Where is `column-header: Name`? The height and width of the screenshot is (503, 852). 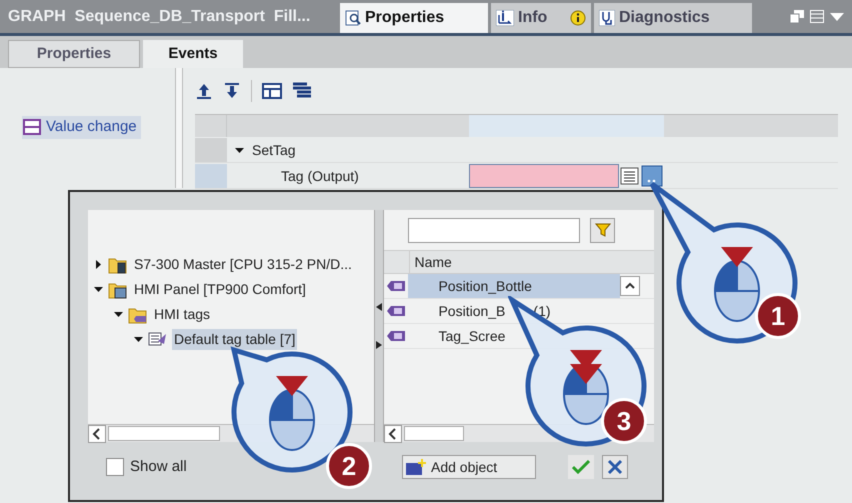
column-header: Name is located at coordinates (433, 262).